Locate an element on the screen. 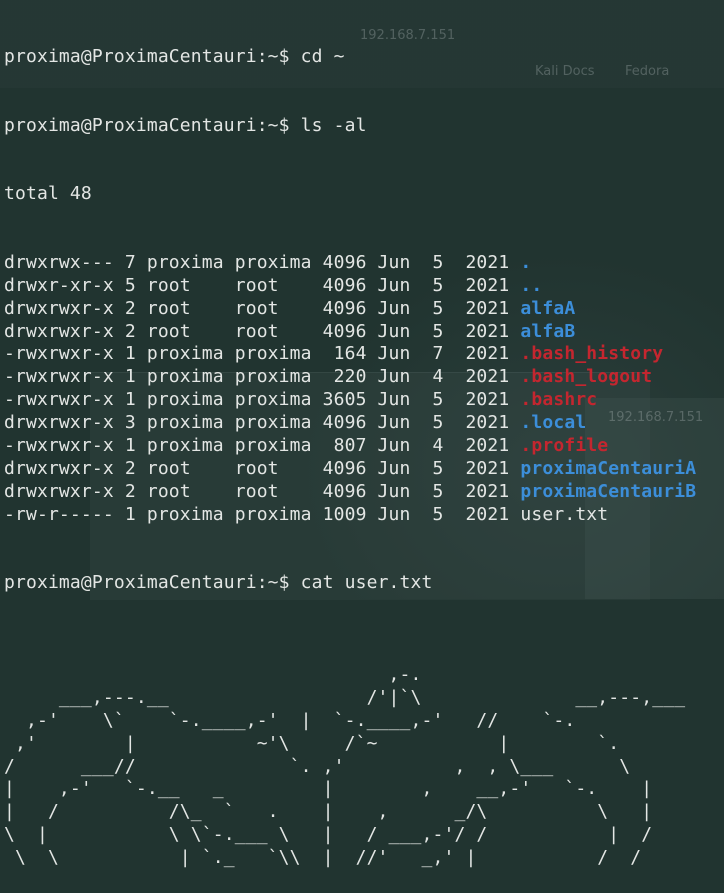 The image size is (724, 893). ascii-art-line: ,-' \` `-.____,-' | `-.____,-' // `-. is located at coordinates (290, 720).